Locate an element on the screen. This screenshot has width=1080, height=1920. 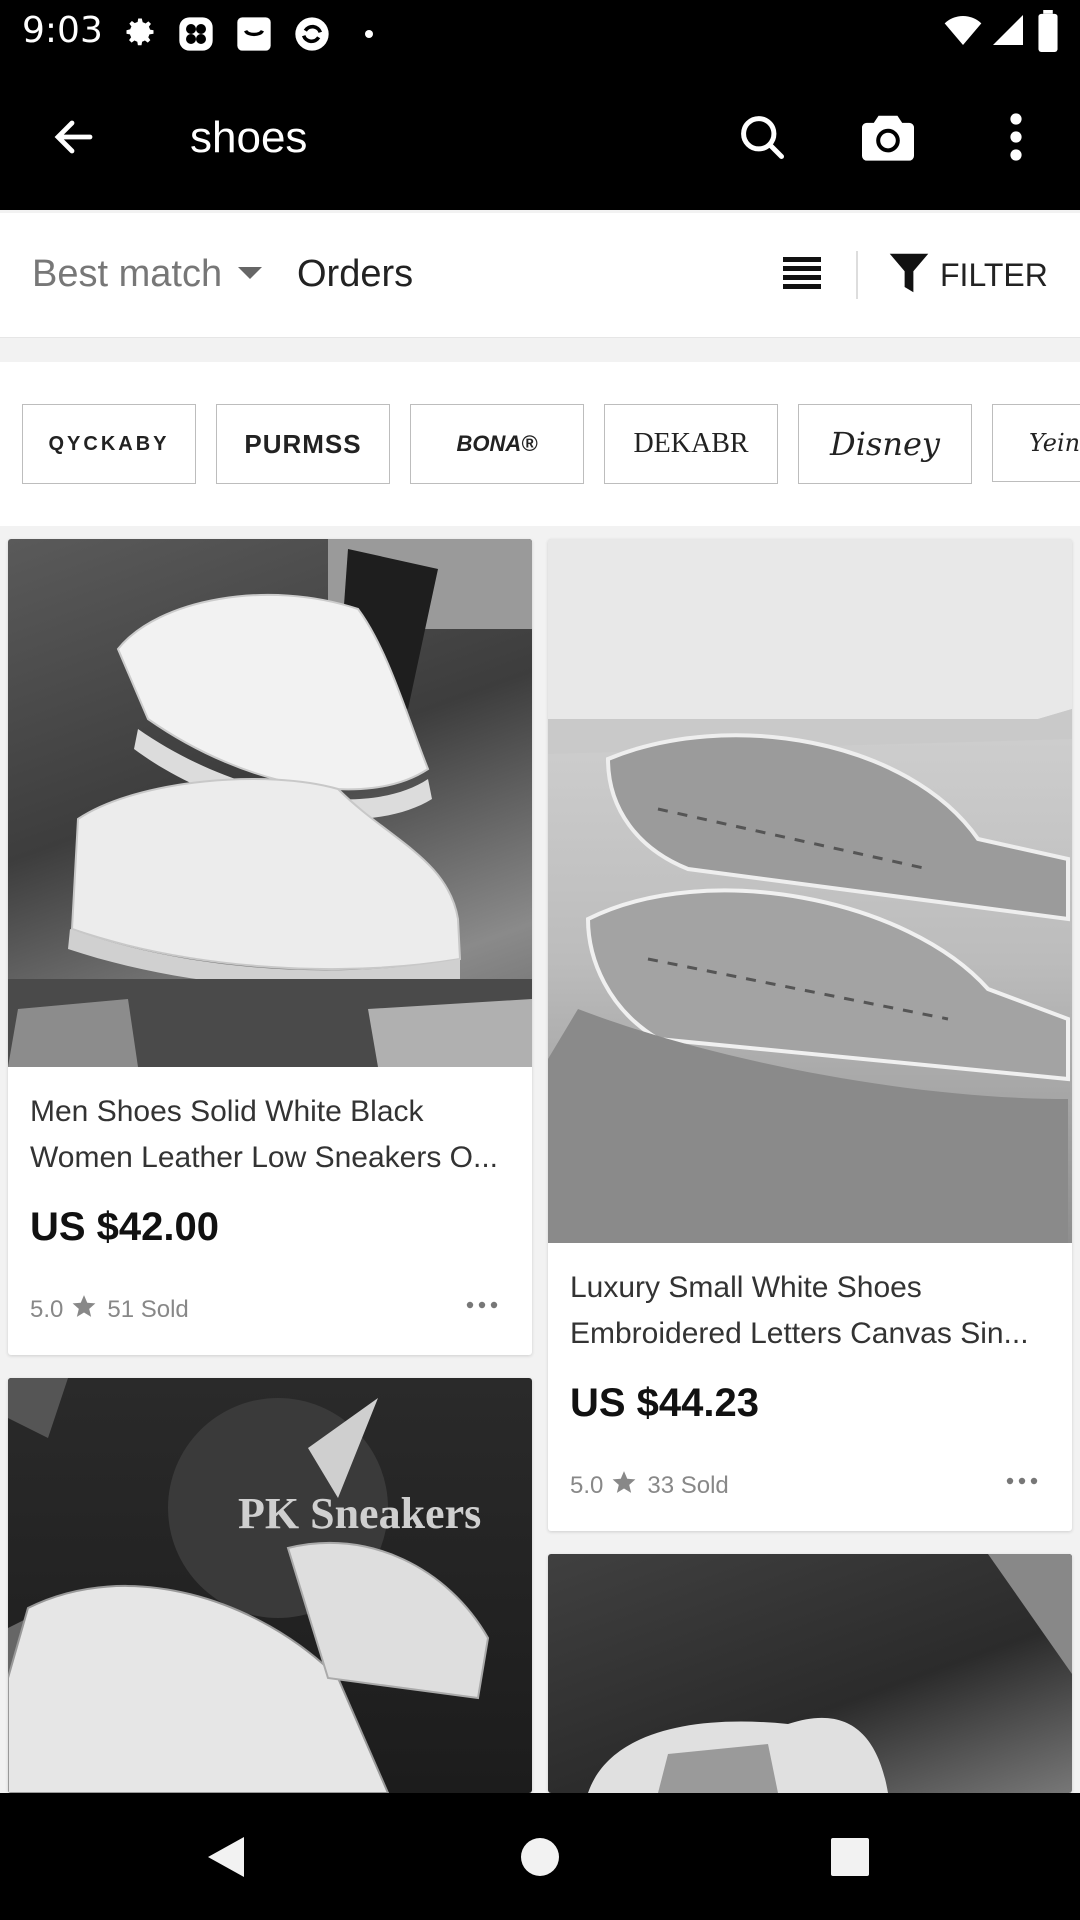
sort-best-match: Best match is located at coordinates (127, 274).